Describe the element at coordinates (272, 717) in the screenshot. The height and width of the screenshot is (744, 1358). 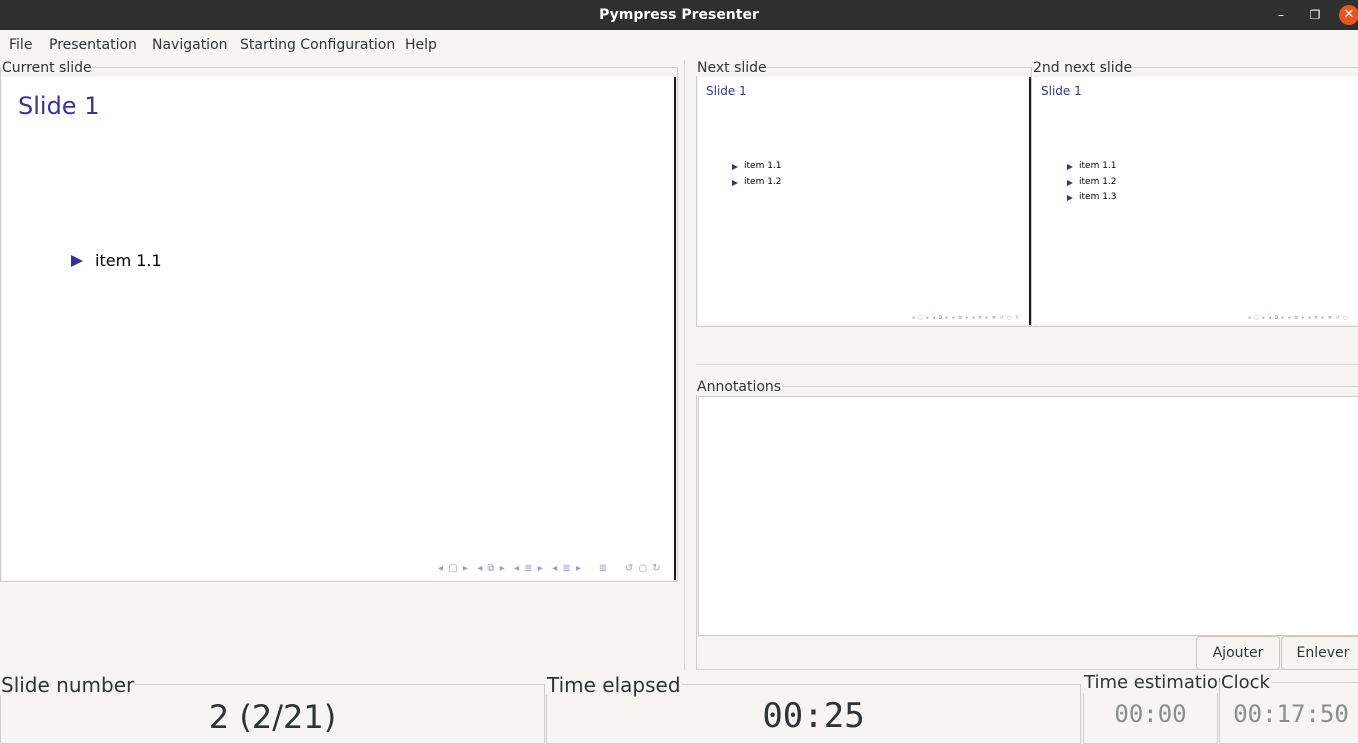
I see `slide-number-value: 2 (2/21)` at that location.